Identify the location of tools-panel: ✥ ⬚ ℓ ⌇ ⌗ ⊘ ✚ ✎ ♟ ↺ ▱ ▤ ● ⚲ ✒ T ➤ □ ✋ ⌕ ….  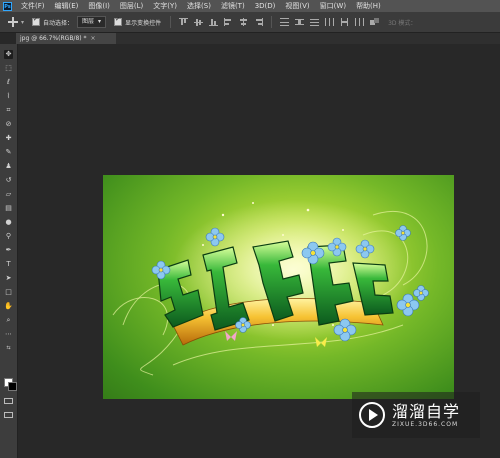
(9, 251).